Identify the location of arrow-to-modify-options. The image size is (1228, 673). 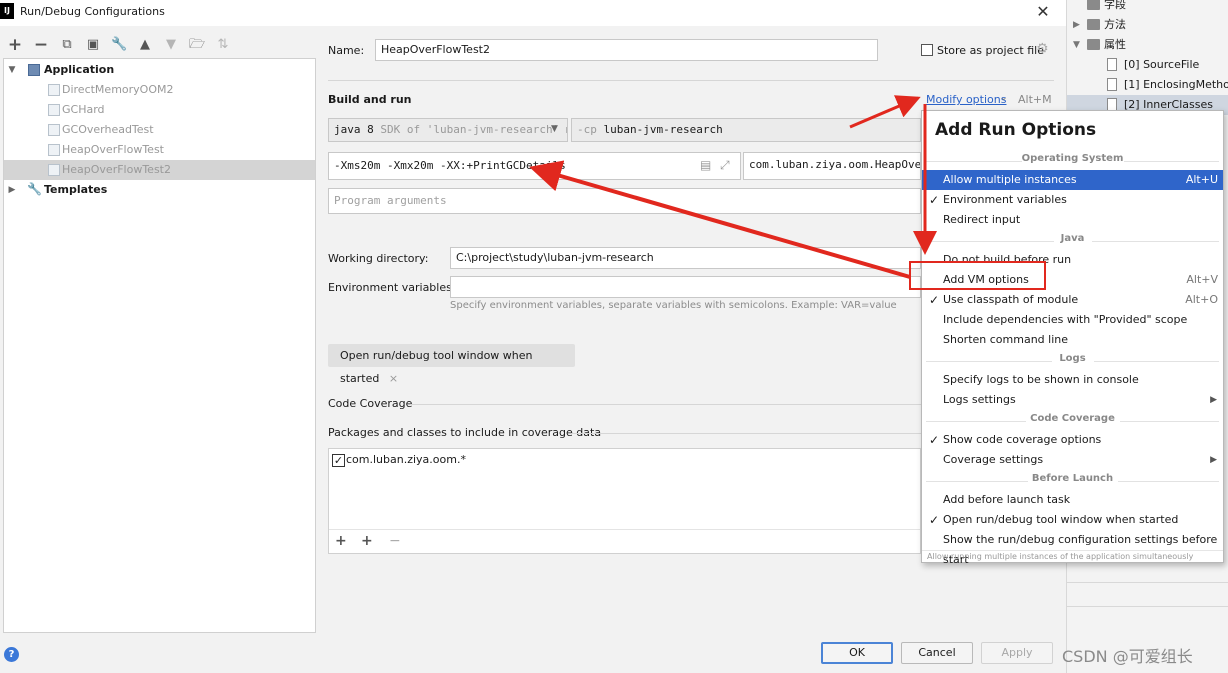
(885, 112).